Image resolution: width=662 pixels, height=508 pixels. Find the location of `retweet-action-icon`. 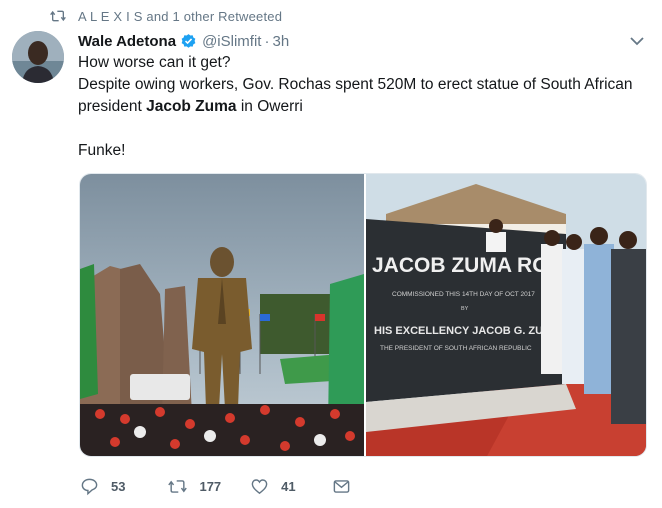

retweet-action-icon is located at coordinates (178, 486).